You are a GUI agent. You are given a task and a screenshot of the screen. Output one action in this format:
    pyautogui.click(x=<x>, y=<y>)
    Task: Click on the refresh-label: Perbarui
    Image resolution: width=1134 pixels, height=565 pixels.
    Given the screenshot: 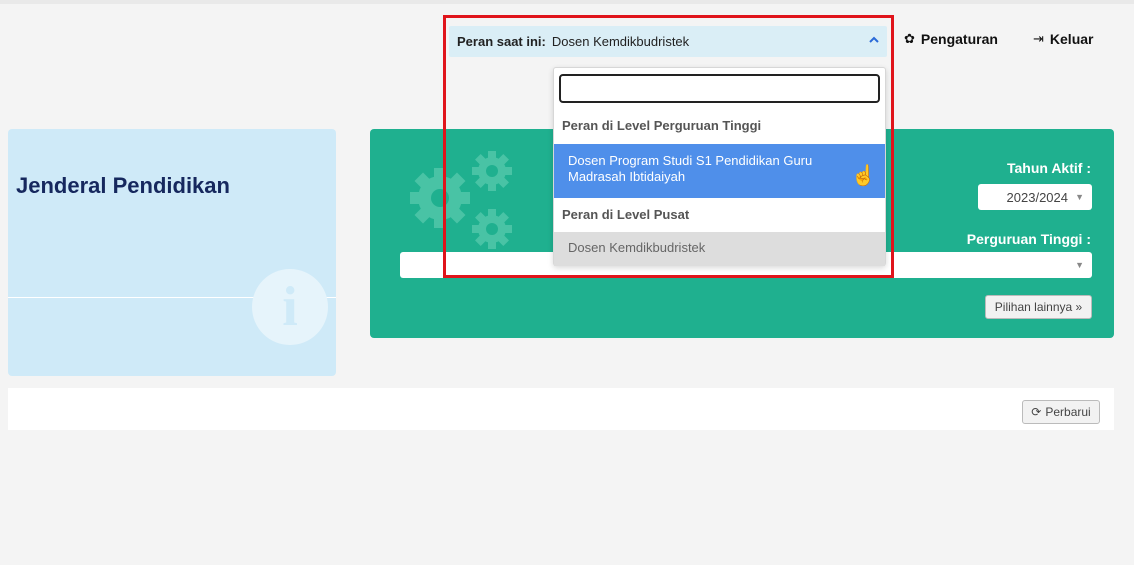 What is the action you would take?
    pyautogui.click(x=1068, y=412)
    